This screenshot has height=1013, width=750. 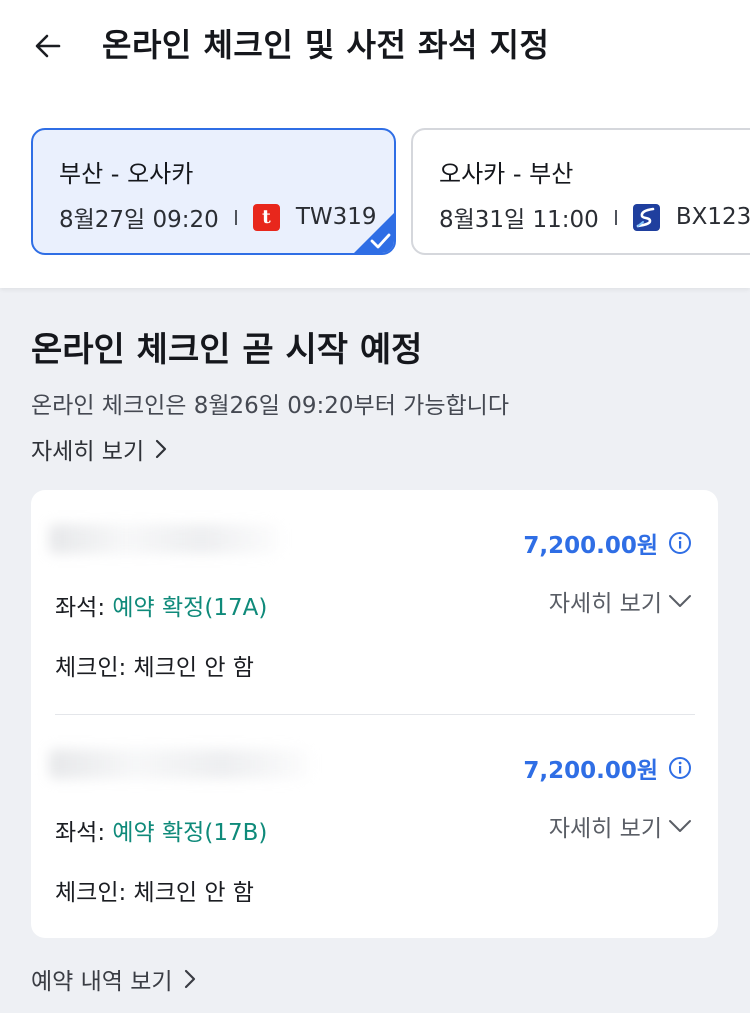 What do you see at coordinates (126, 174) in the screenshot?
I see `flight-route: 부산 - 오사카` at bounding box center [126, 174].